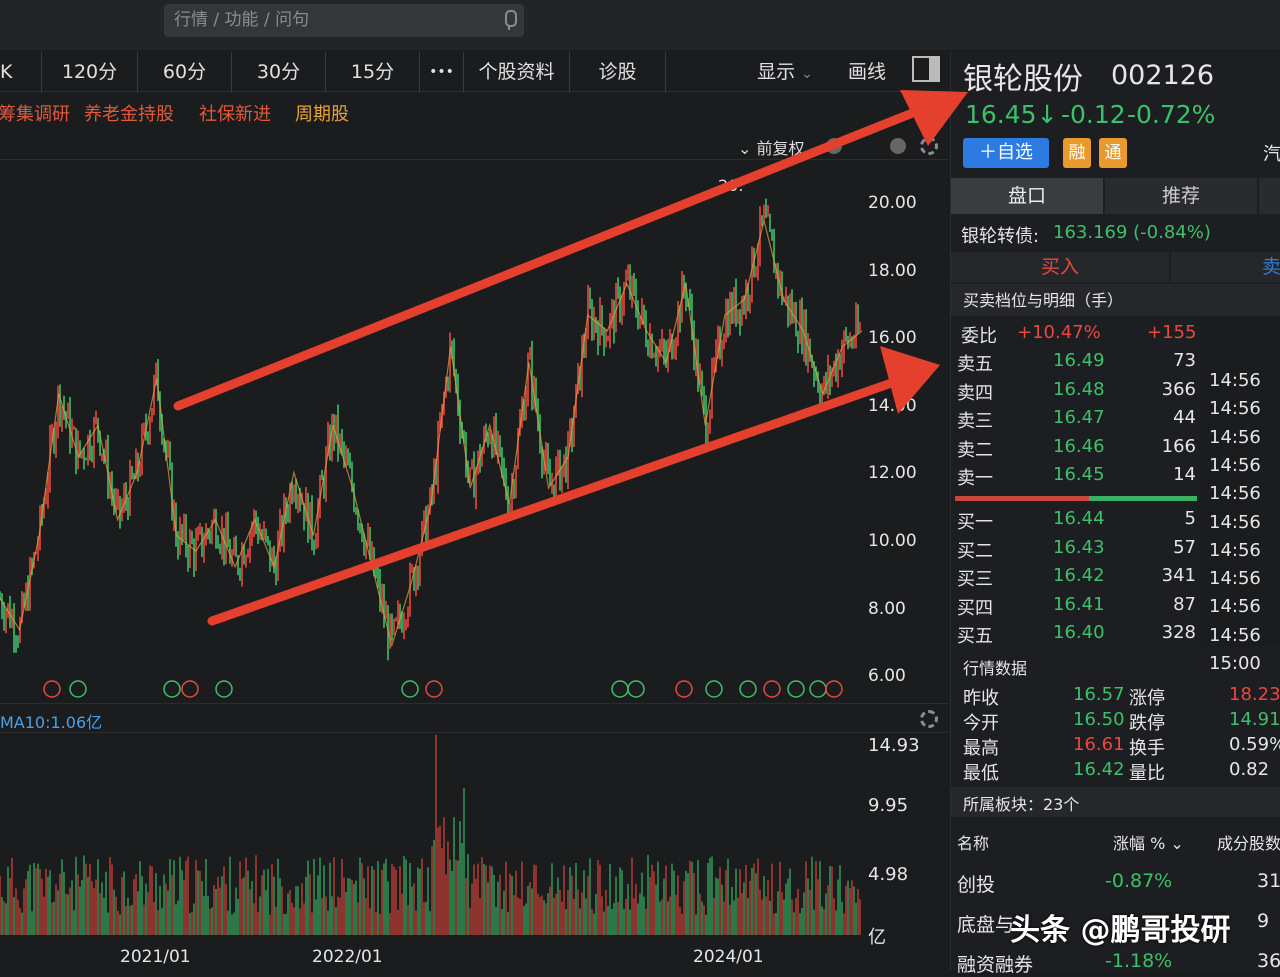 The width and height of the screenshot is (1280, 977). I want to click on sector-count: 9, so click(1263, 921).